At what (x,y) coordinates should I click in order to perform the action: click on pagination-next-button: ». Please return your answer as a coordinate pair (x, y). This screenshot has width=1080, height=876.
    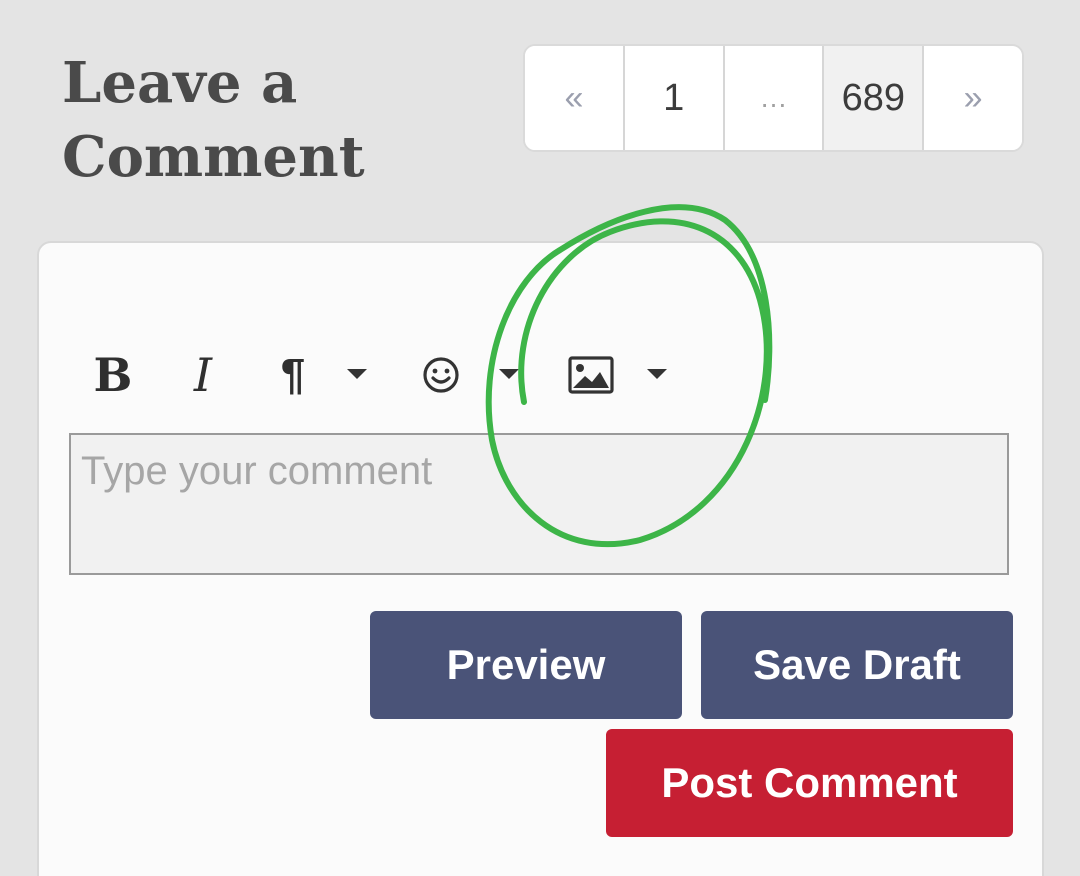
    Looking at the image, I should click on (973, 98).